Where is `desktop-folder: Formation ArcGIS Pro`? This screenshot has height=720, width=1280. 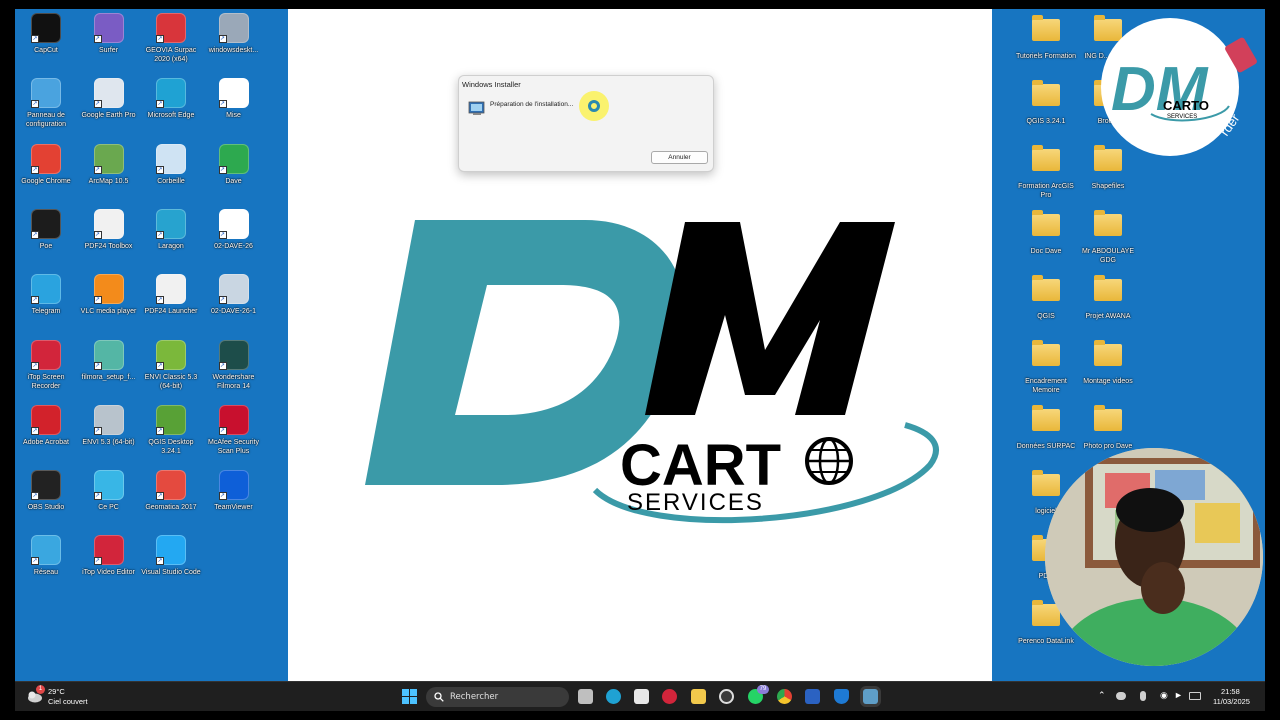
desktop-folder: Formation ArcGIS Pro is located at coordinates (1046, 172).